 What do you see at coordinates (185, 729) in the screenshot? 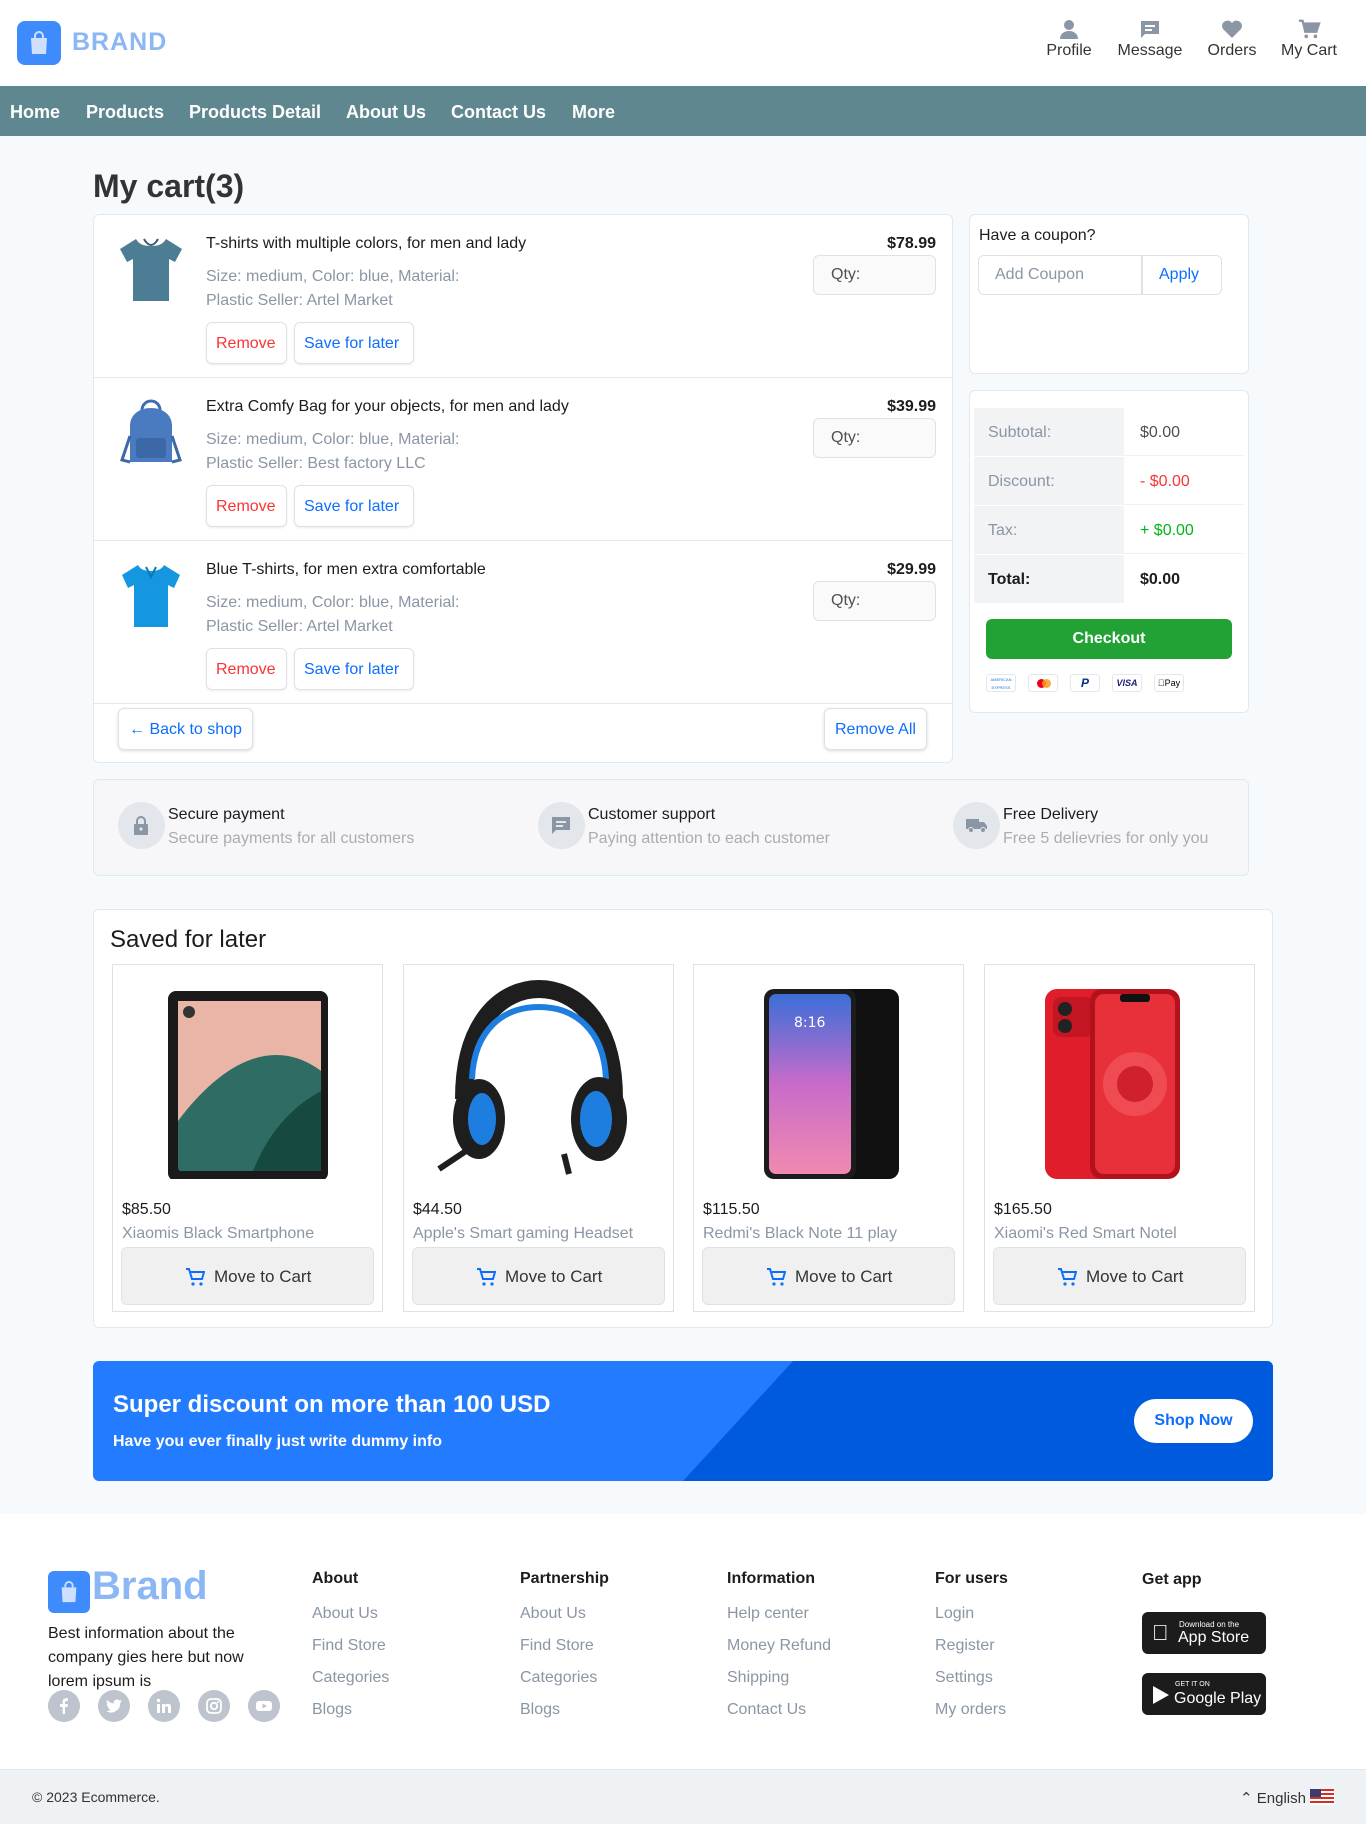
I see `back-to-shop-button: ← Back to shop` at bounding box center [185, 729].